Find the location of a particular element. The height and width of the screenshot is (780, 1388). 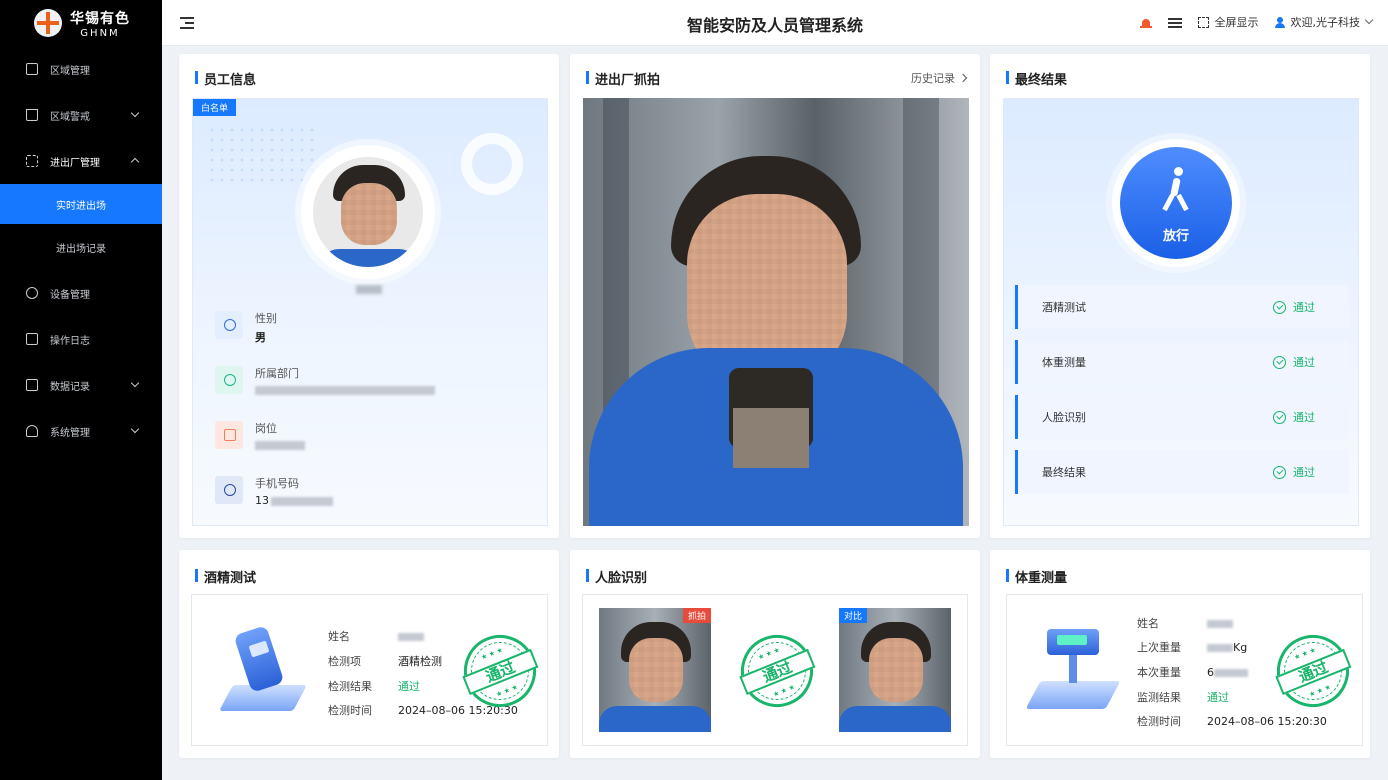

brand-logo: 华锡有色 GHNM is located at coordinates (81, 23).